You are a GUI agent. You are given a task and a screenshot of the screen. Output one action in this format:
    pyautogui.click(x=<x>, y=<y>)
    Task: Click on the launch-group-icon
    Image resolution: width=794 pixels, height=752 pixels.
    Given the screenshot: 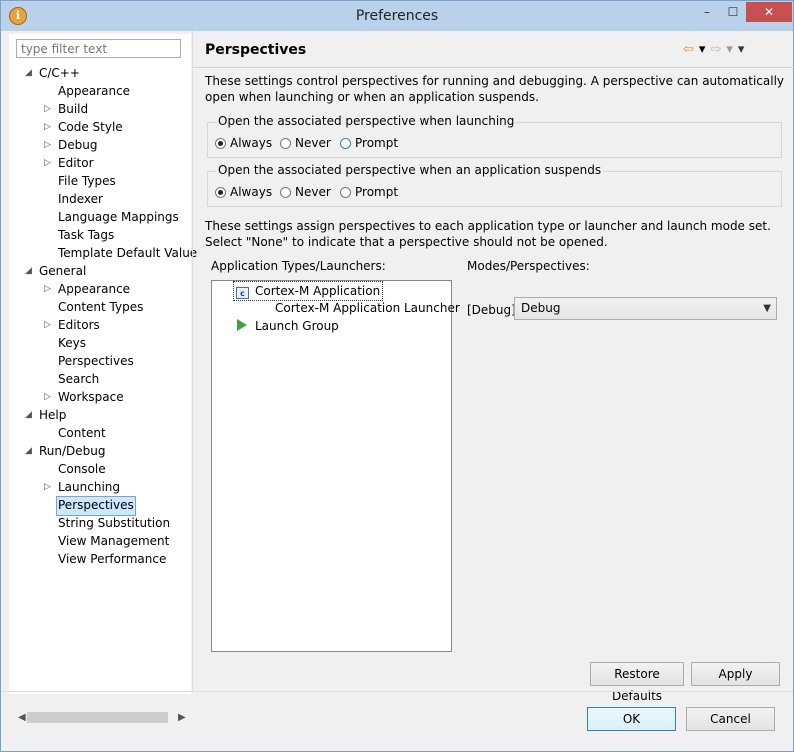 What is the action you would take?
    pyautogui.click(x=242, y=325)
    